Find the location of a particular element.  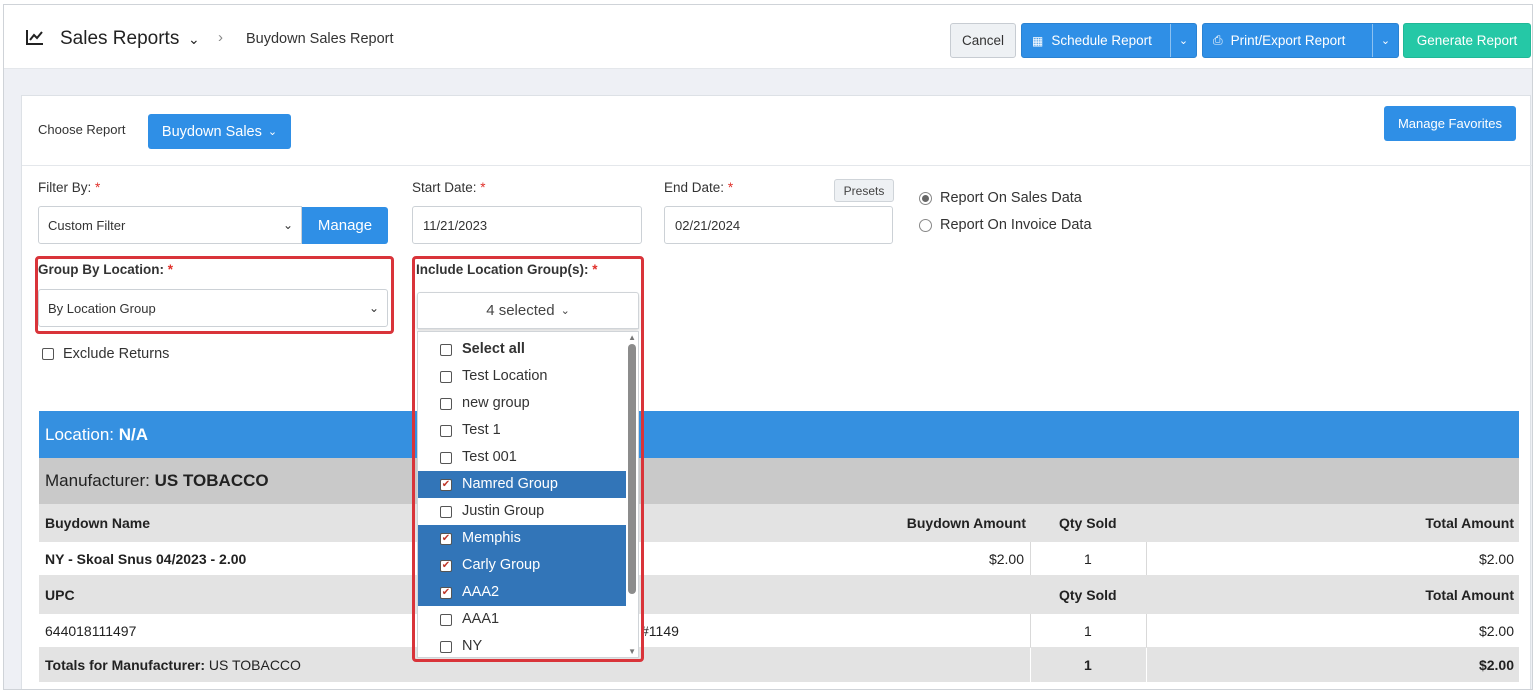

list-item: NY is located at coordinates (522, 645).